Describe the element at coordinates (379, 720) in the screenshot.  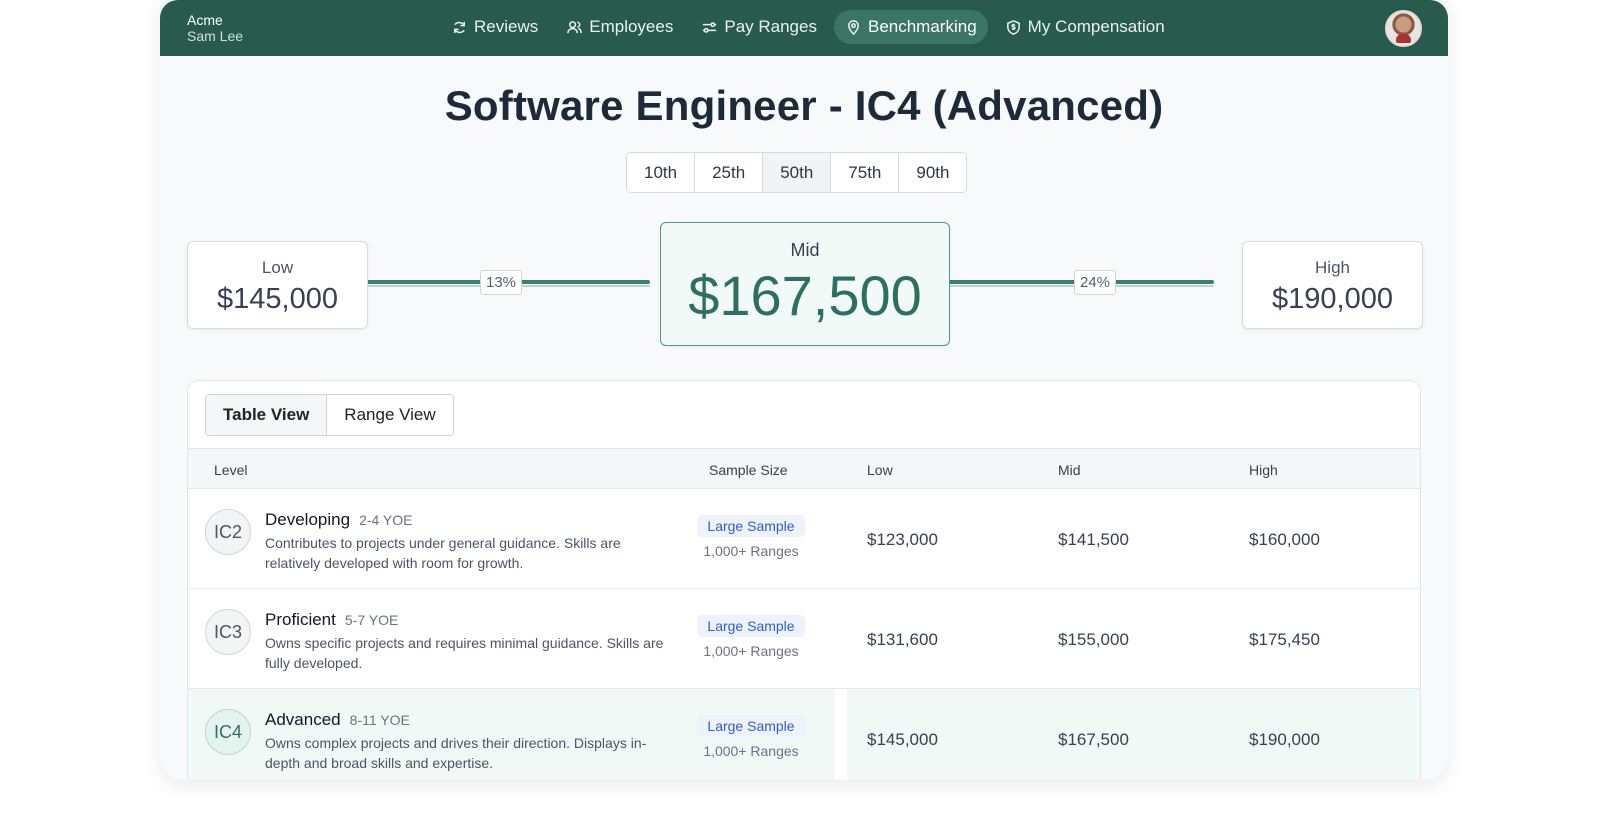
I see `level-yoe: 8-11 YOE` at that location.